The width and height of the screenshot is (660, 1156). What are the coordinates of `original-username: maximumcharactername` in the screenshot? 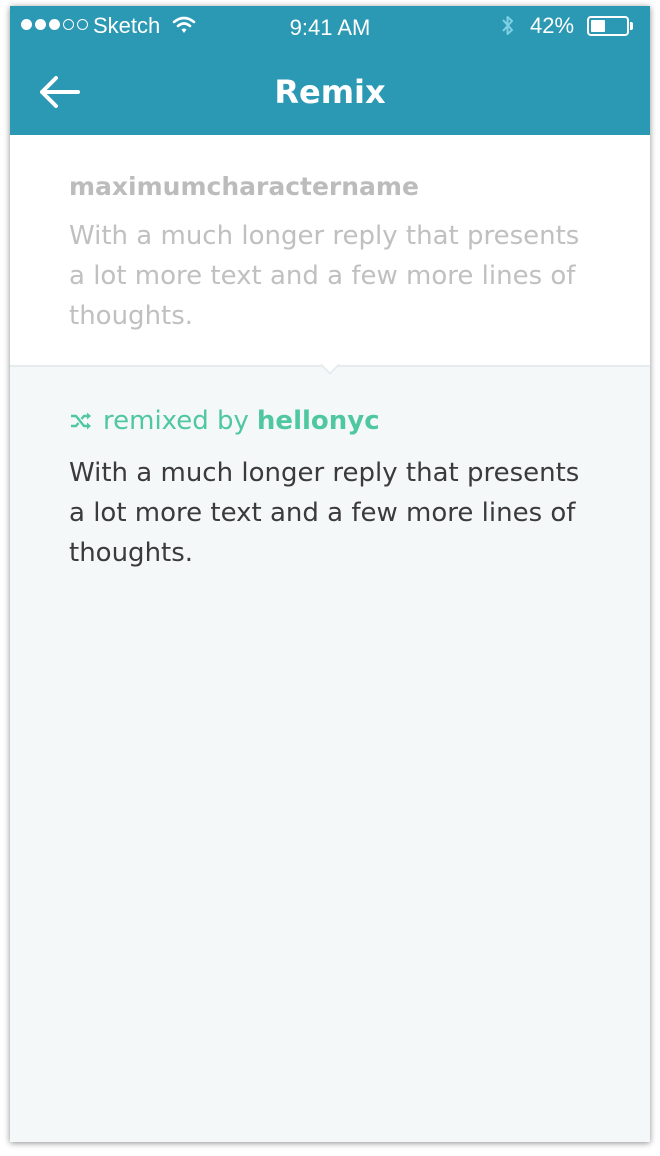 It's located at (244, 186).